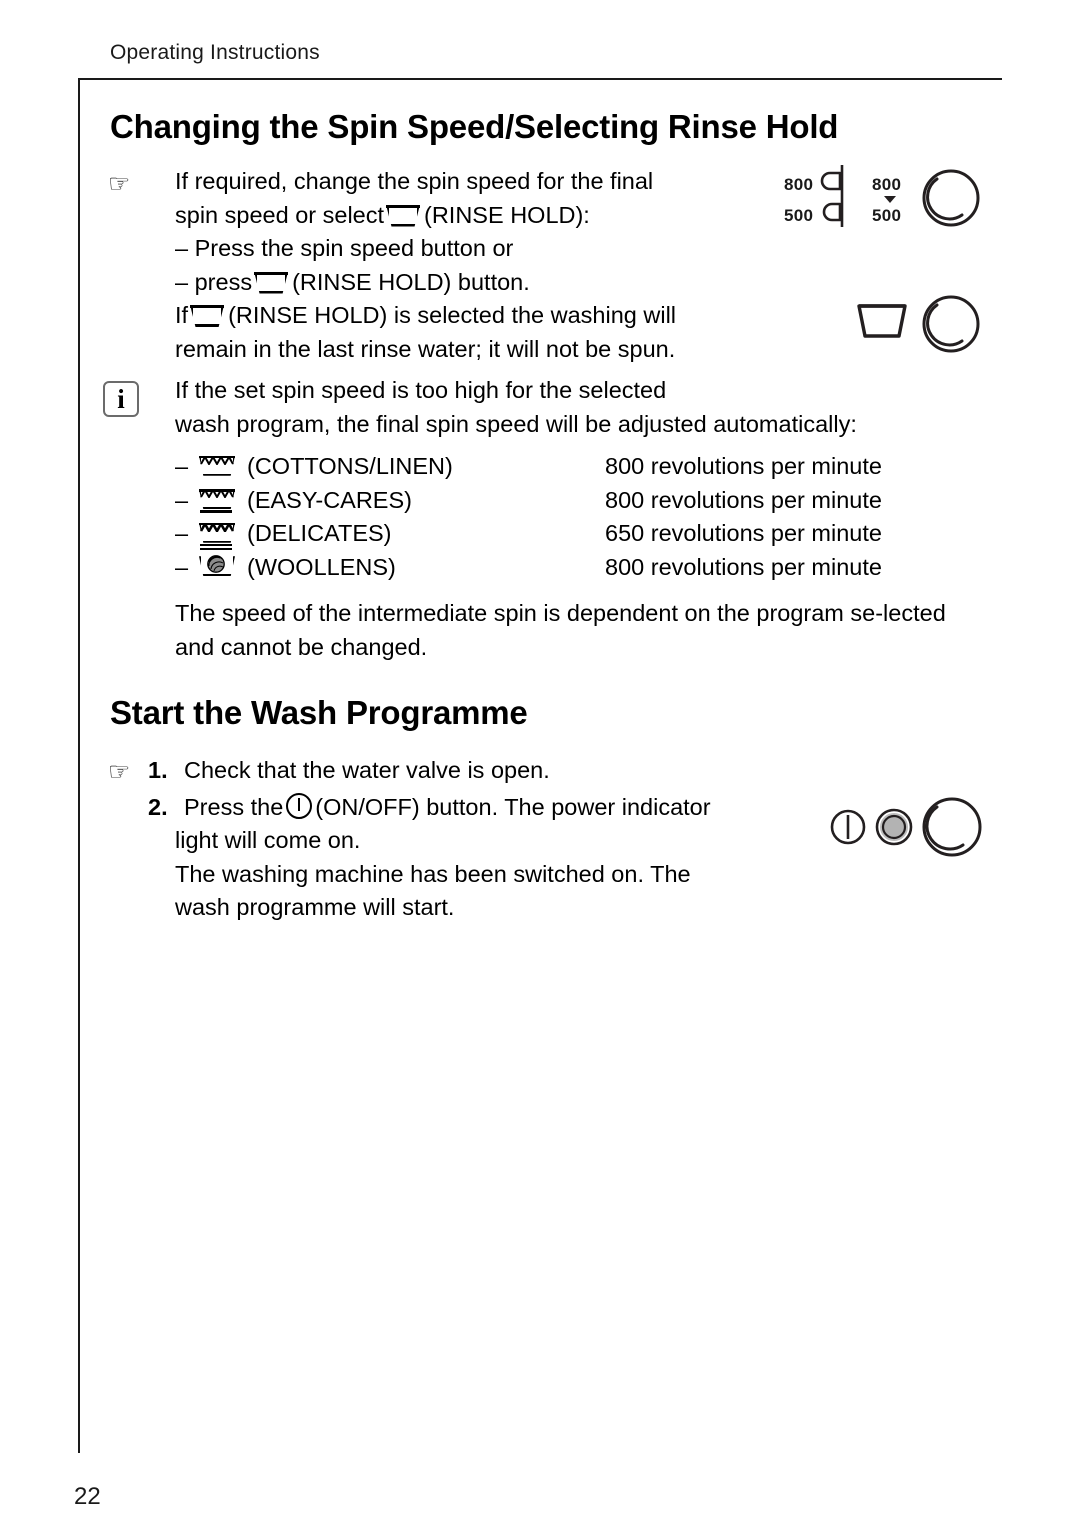  What do you see at coordinates (513, 807) in the screenshot?
I see `step-text-after: (ON/OFF) button. The power indicator` at bounding box center [513, 807].